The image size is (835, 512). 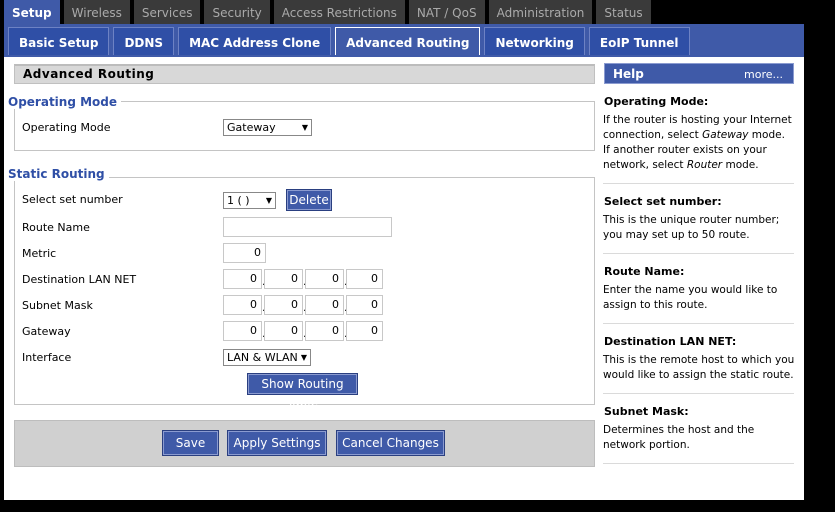 What do you see at coordinates (364, 305) in the screenshot?
I see `mask-octet-4: 0` at bounding box center [364, 305].